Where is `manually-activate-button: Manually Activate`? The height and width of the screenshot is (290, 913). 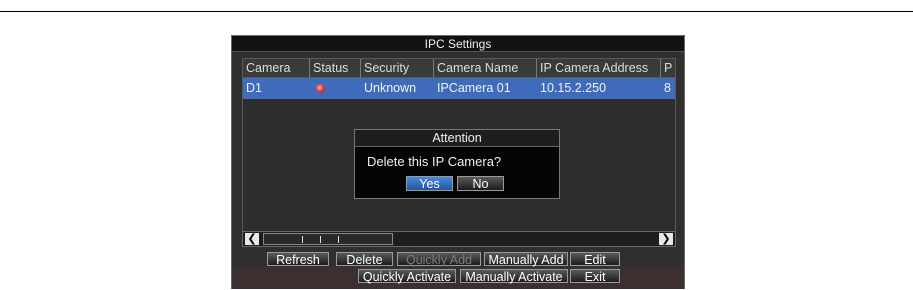
manually-activate-button: Manually Activate is located at coordinates (514, 276).